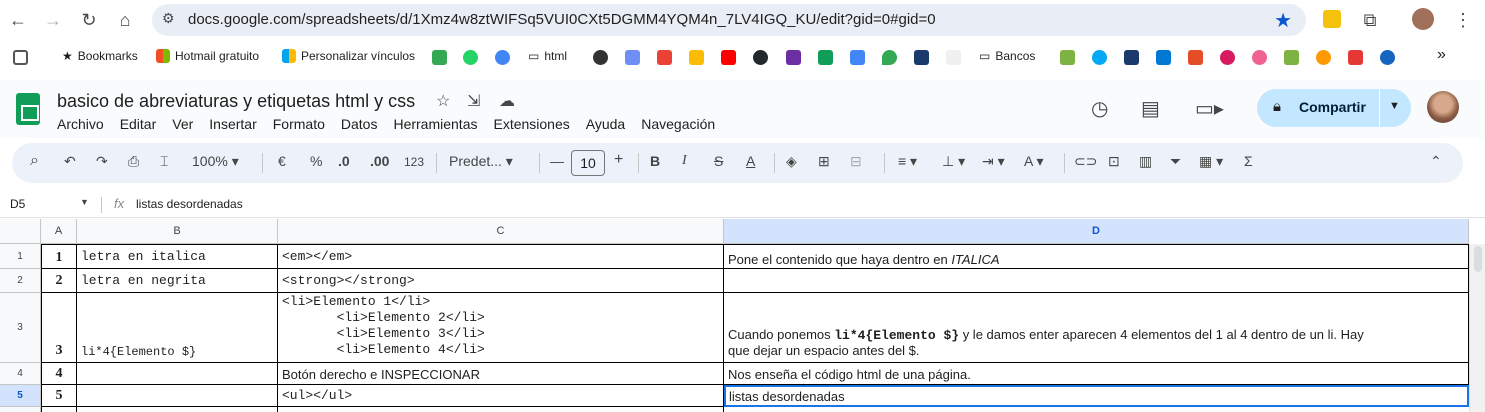  I want to click on strikethrough-button: S, so click(718, 161).